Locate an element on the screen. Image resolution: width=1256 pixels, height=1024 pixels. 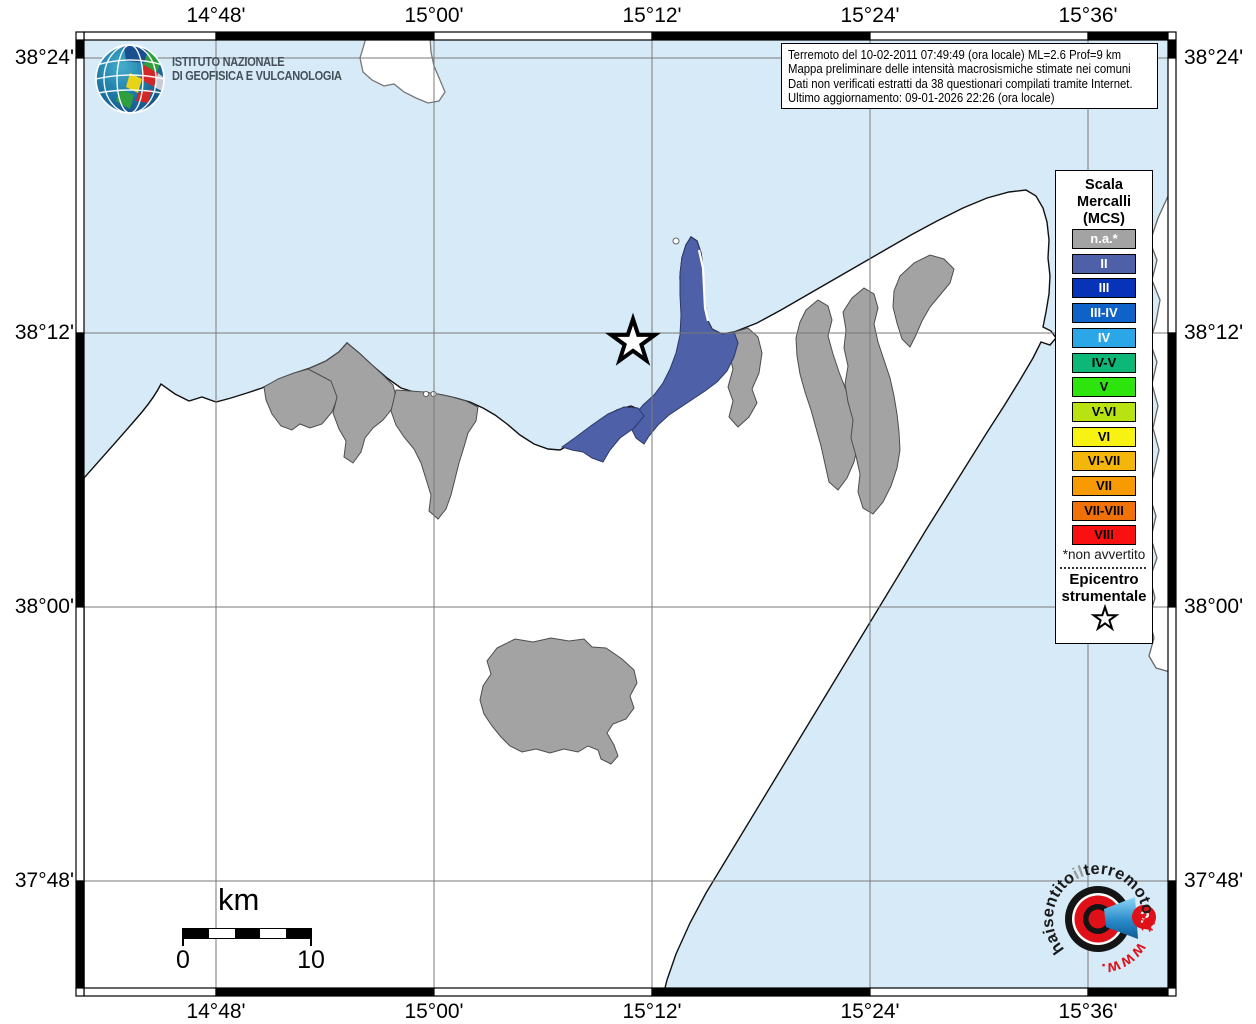
legend-swatch-vii-viii: VII-VIII is located at coordinates (1104, 510).